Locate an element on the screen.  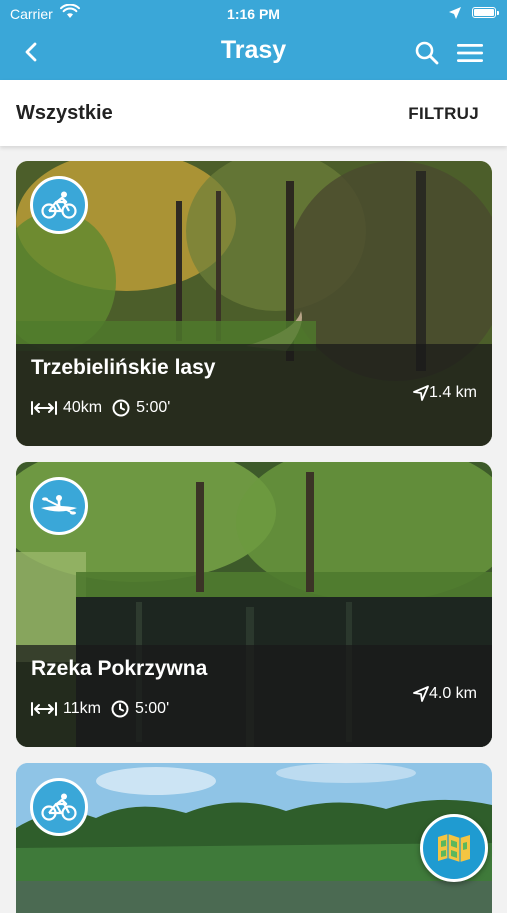
status-time: 1:16 PM is located at coordinates (253, 14).